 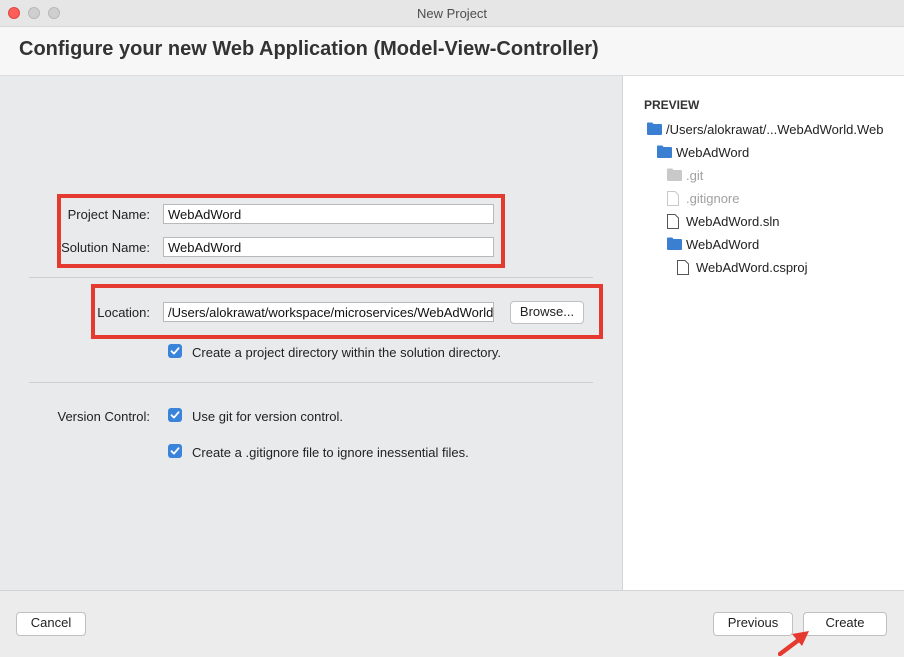 I want to click on preview-title: PREVIEW, so click(x=672, y=105).